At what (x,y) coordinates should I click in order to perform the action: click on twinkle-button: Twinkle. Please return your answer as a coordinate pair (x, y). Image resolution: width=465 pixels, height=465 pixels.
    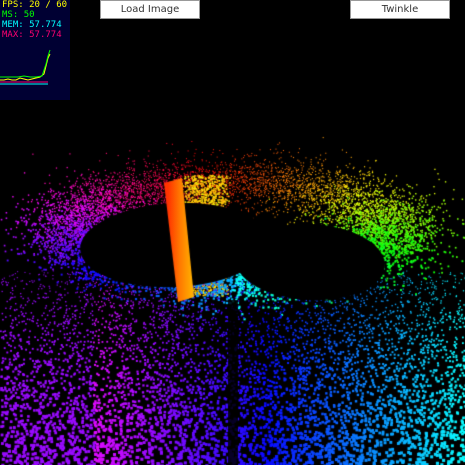
    Looking at the image, I should click on (400, 9).